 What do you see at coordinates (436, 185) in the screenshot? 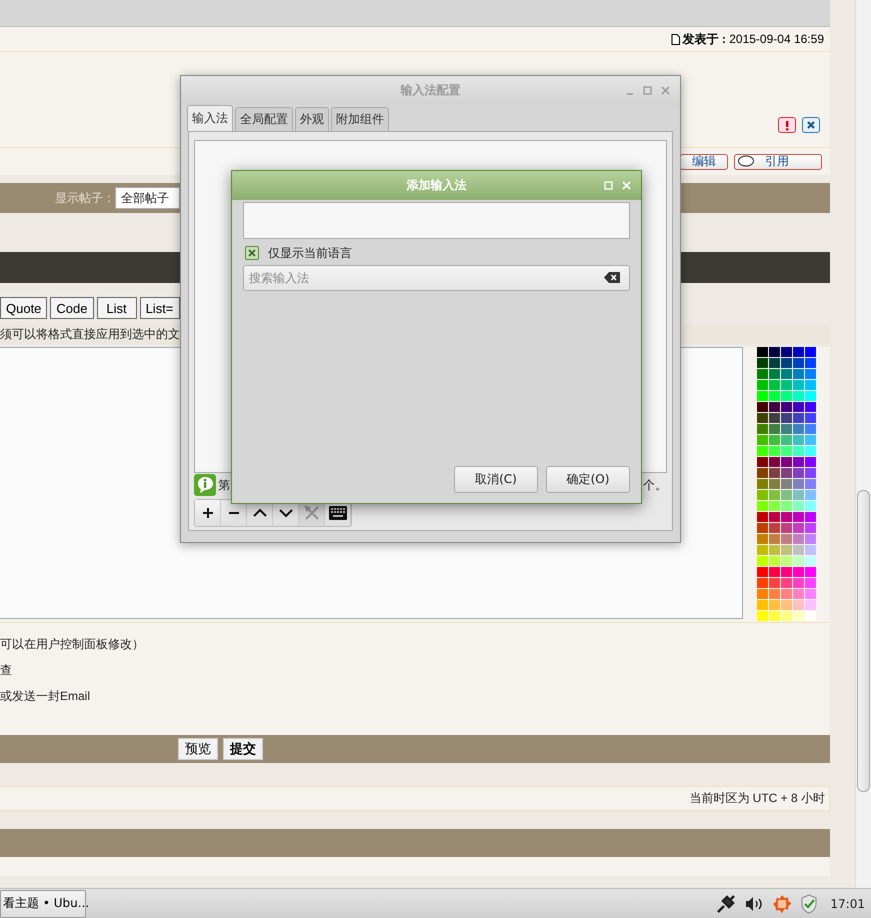
I see `dialog-title: 添加输入法` at bounding box center [436, 185].